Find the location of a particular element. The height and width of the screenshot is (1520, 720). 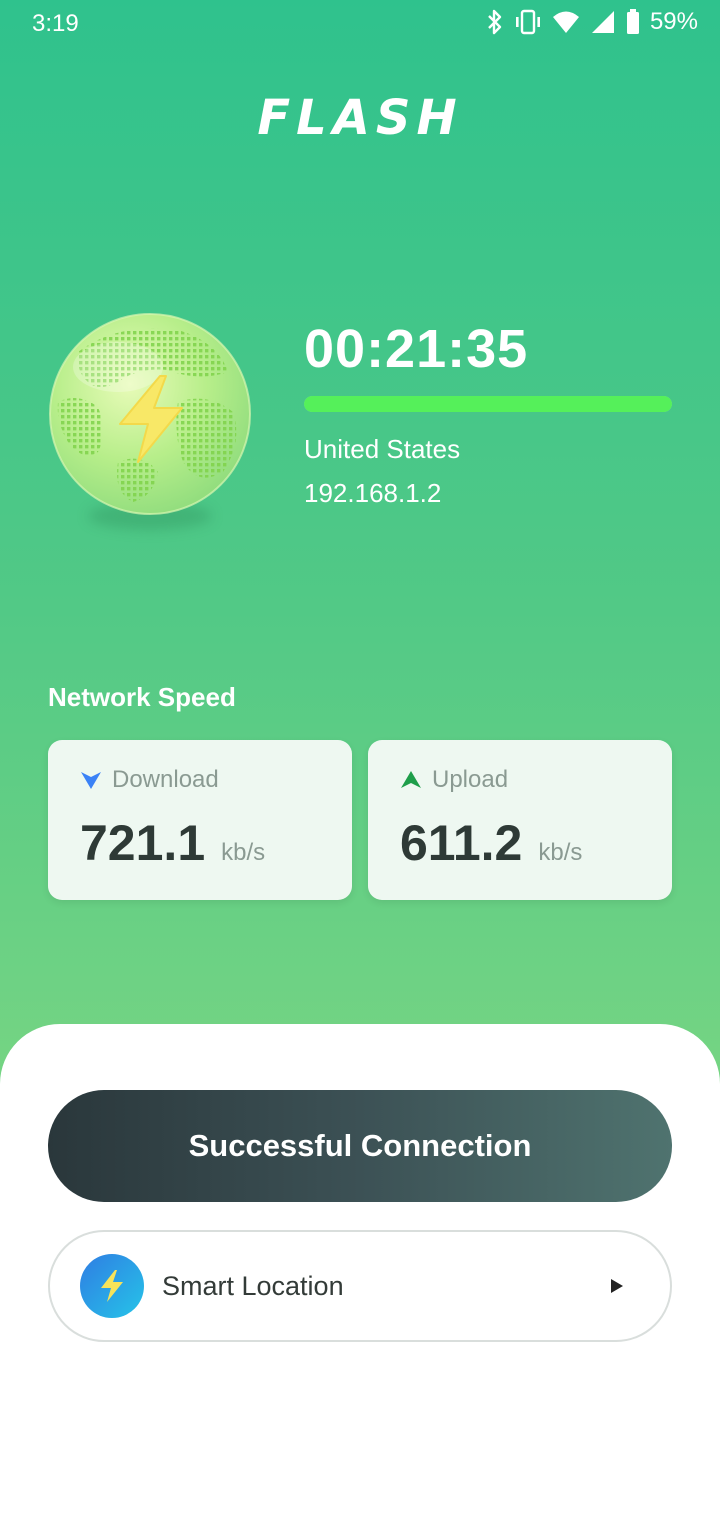

connection-progress-fill is located at coordinates (488, 404).